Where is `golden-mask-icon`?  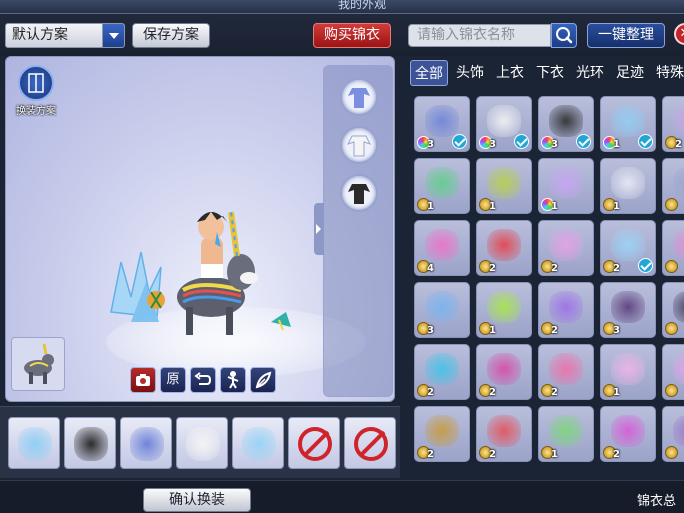 golden-mask-icon is located at coordinates (442, 431).